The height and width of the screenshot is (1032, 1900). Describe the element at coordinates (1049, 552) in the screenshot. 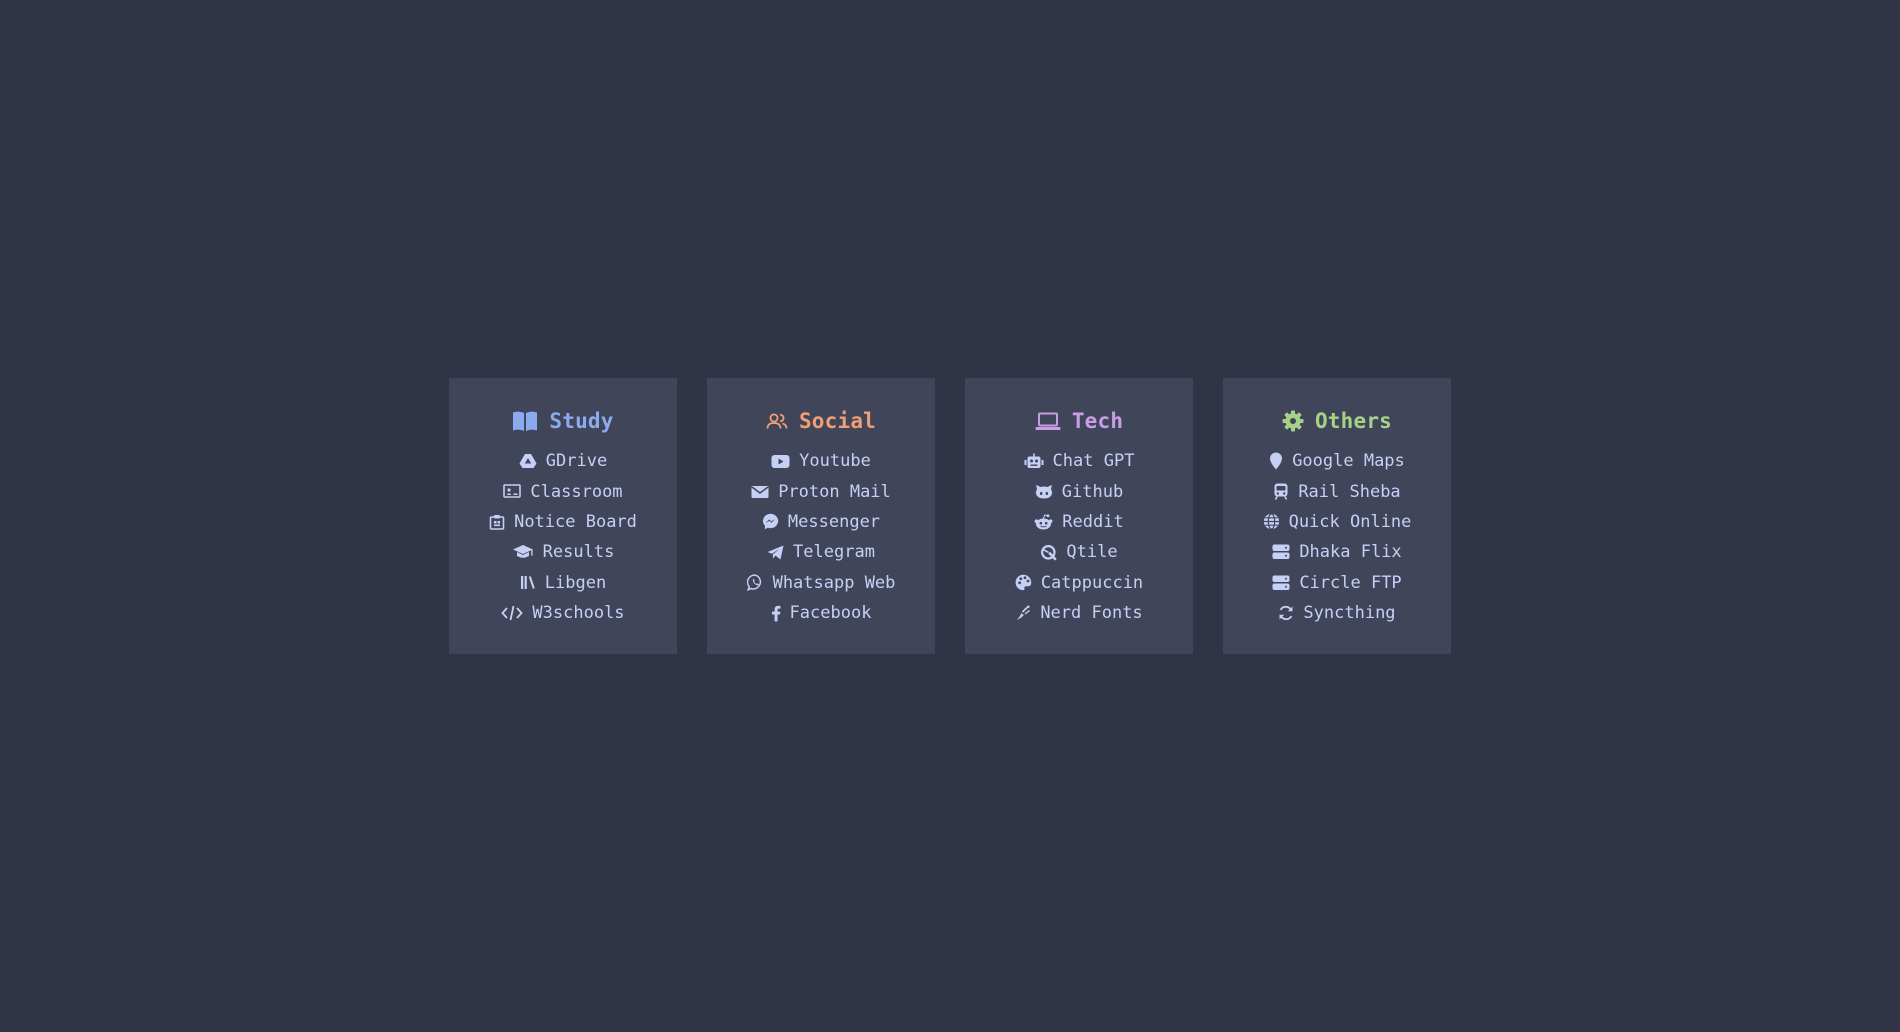

I see `qtile-icon` at that location.